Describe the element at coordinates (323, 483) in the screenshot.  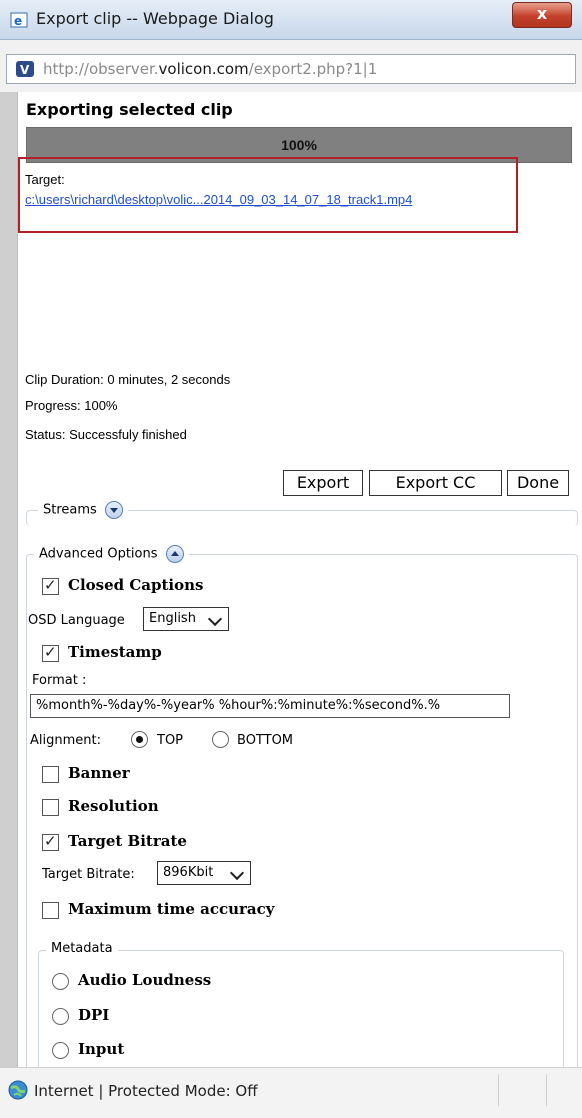
I see `export-button: Export` at that location.